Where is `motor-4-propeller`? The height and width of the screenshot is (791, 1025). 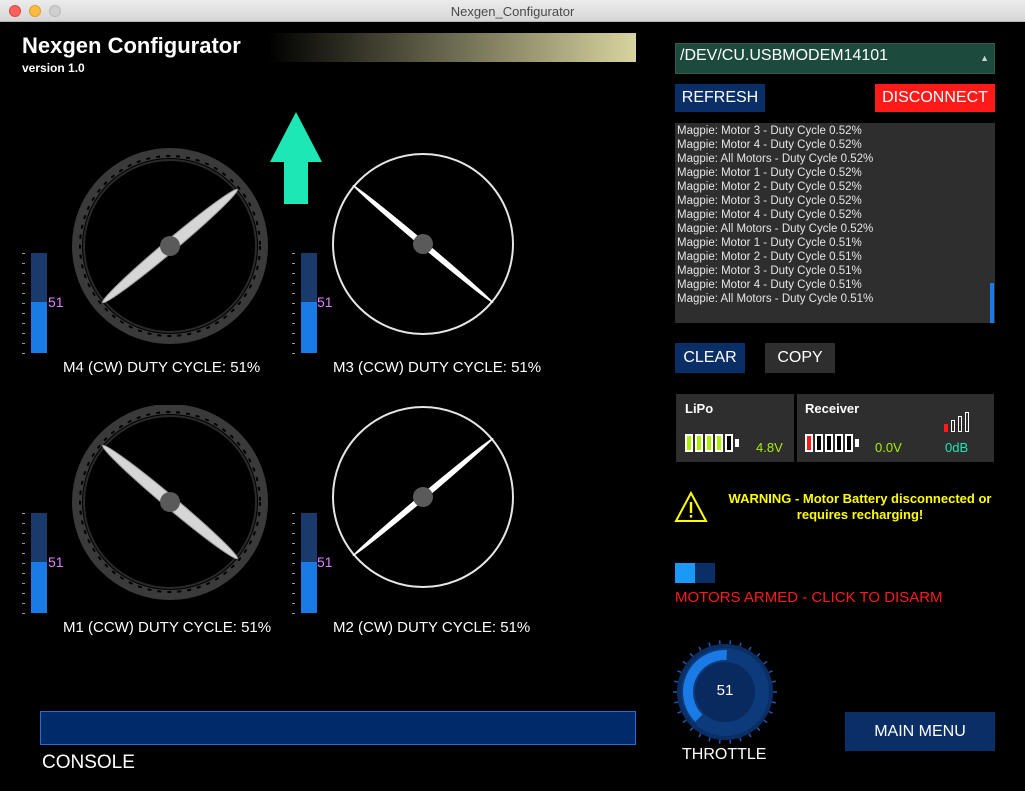 motor-4-propeller is located at coordinates (170, 246).